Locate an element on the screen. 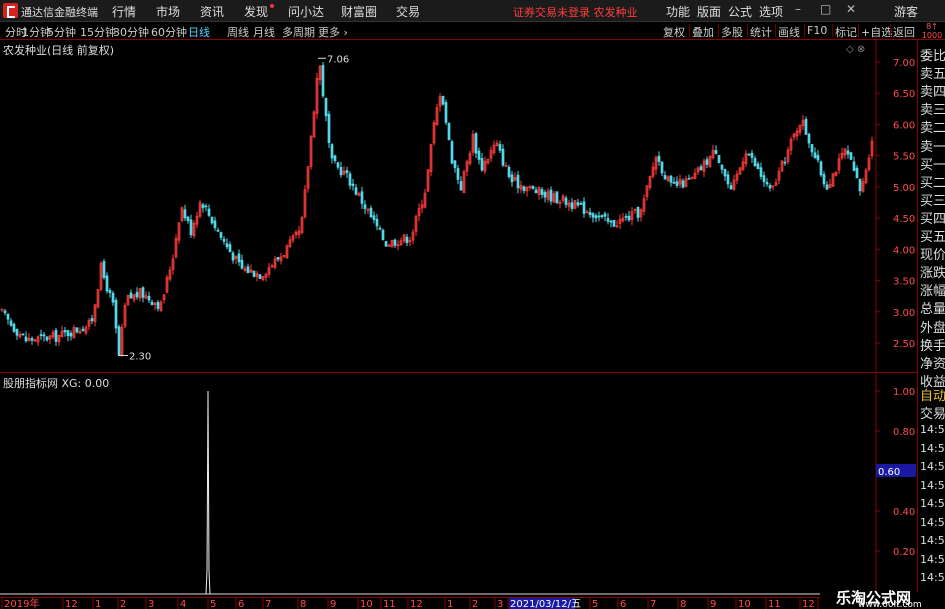  period-tab-8: 月线 is located at coordinates (264, 32).